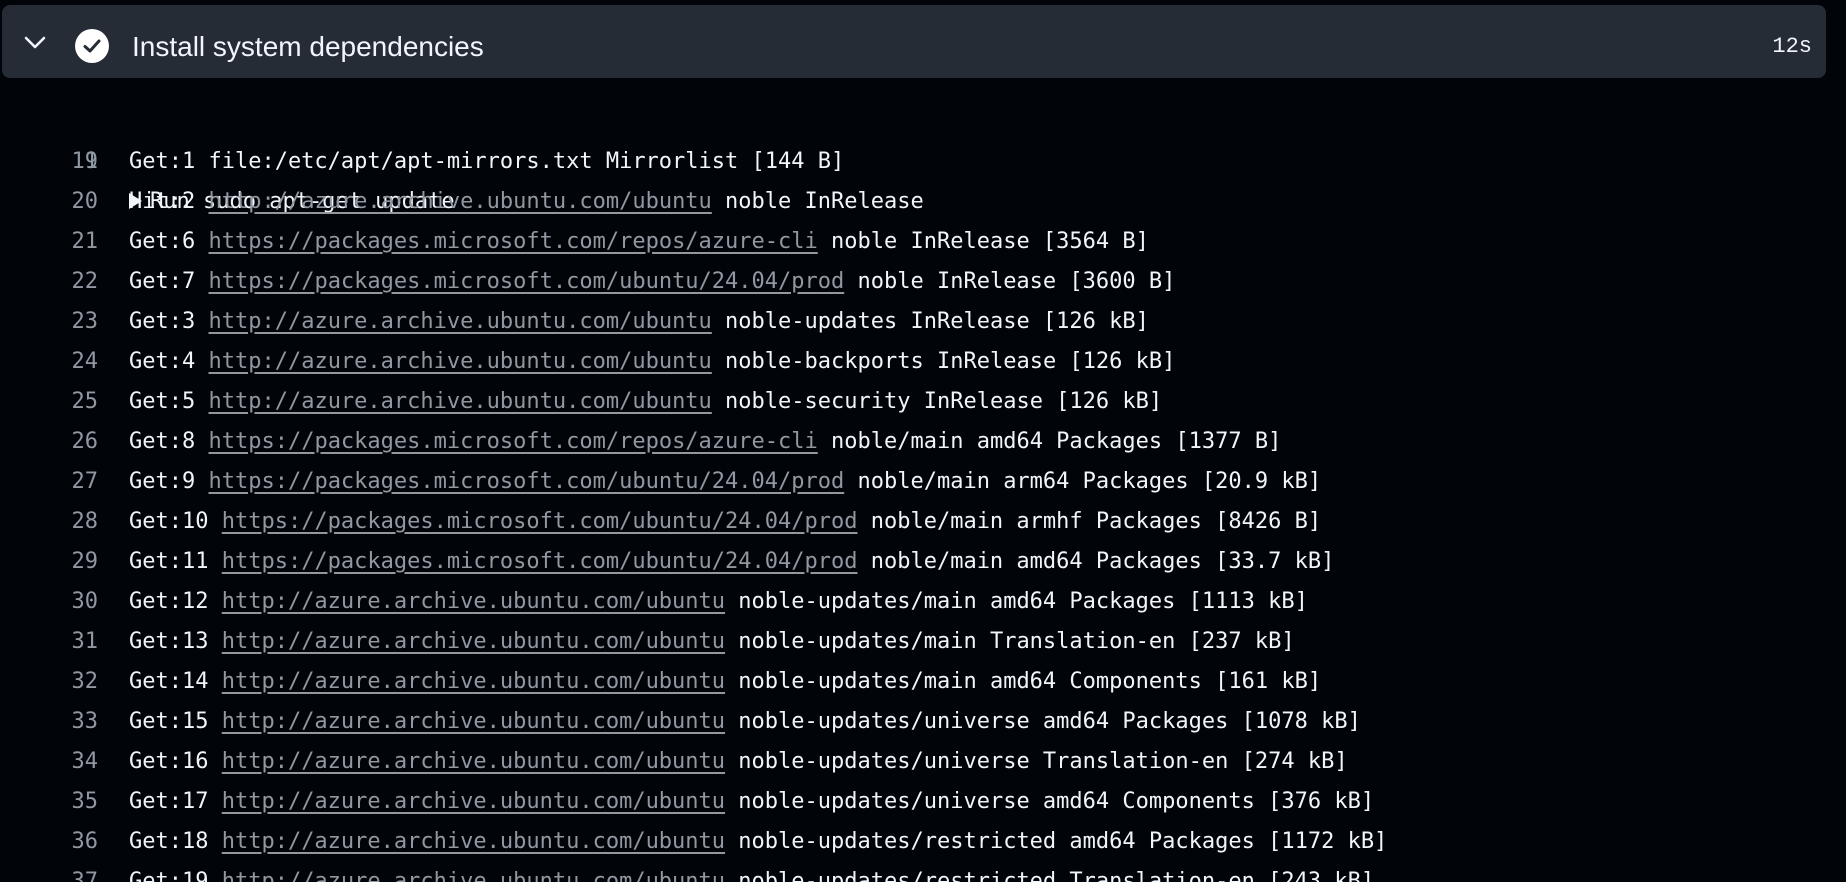 The image size is (1846, 882). Describe the element at coordinates (1096, 561) in the screenshot. I see `log-text: noble/main amd64 Packages [33.7 kB]` at that location.